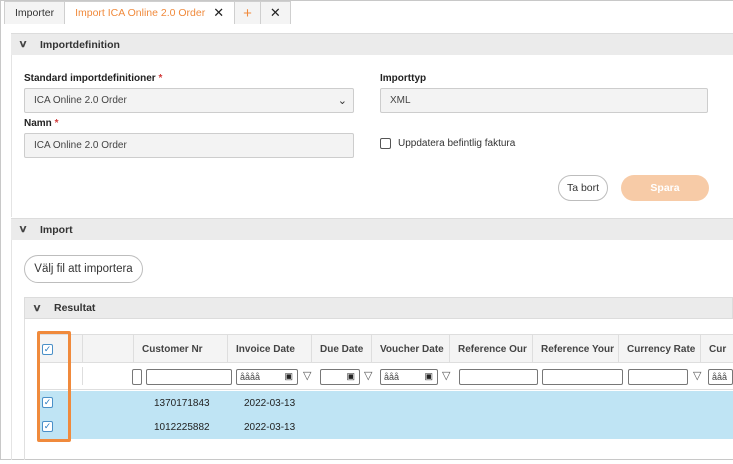 The width and height of the screenshot is (733, 464). What do you see at coordinates (716, 349) in the screenshot?
I see `col-currency: Cur` at bounding box center [716, 349].